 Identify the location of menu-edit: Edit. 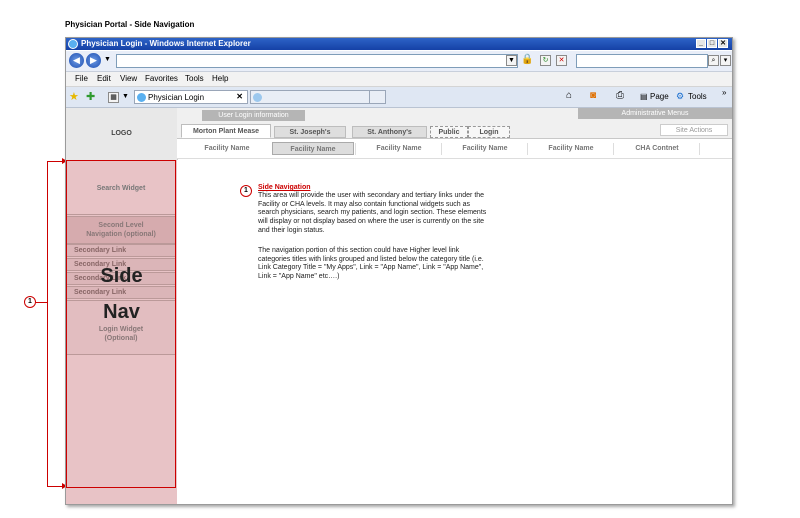
(104, 78).